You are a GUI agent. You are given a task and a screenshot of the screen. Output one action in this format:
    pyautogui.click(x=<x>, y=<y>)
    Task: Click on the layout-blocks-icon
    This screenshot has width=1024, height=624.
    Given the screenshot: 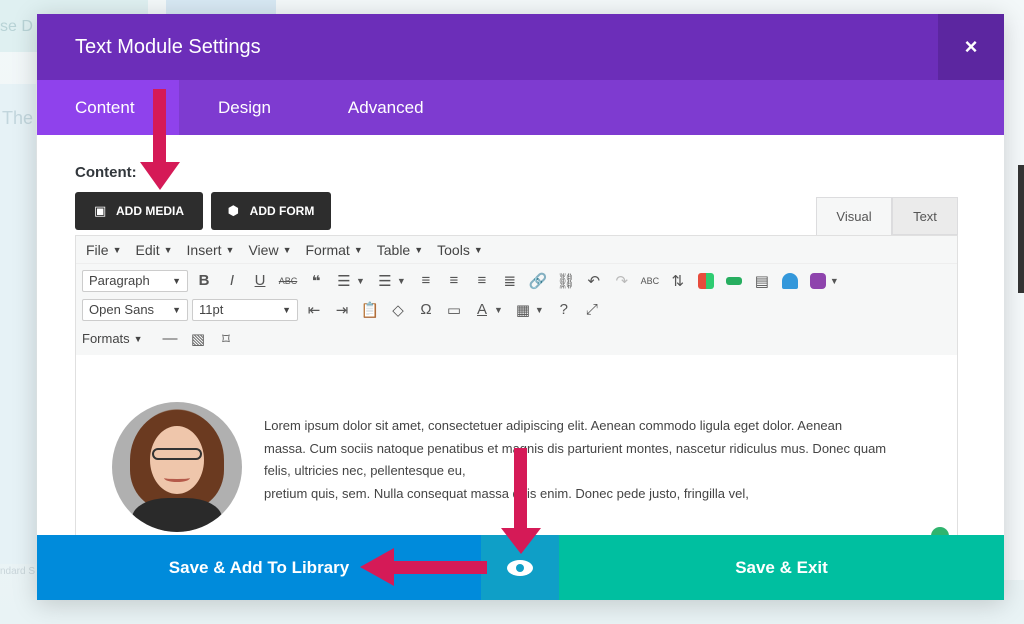 What is the action you would take?
    pyautogui.click(x=706, y=281)
    